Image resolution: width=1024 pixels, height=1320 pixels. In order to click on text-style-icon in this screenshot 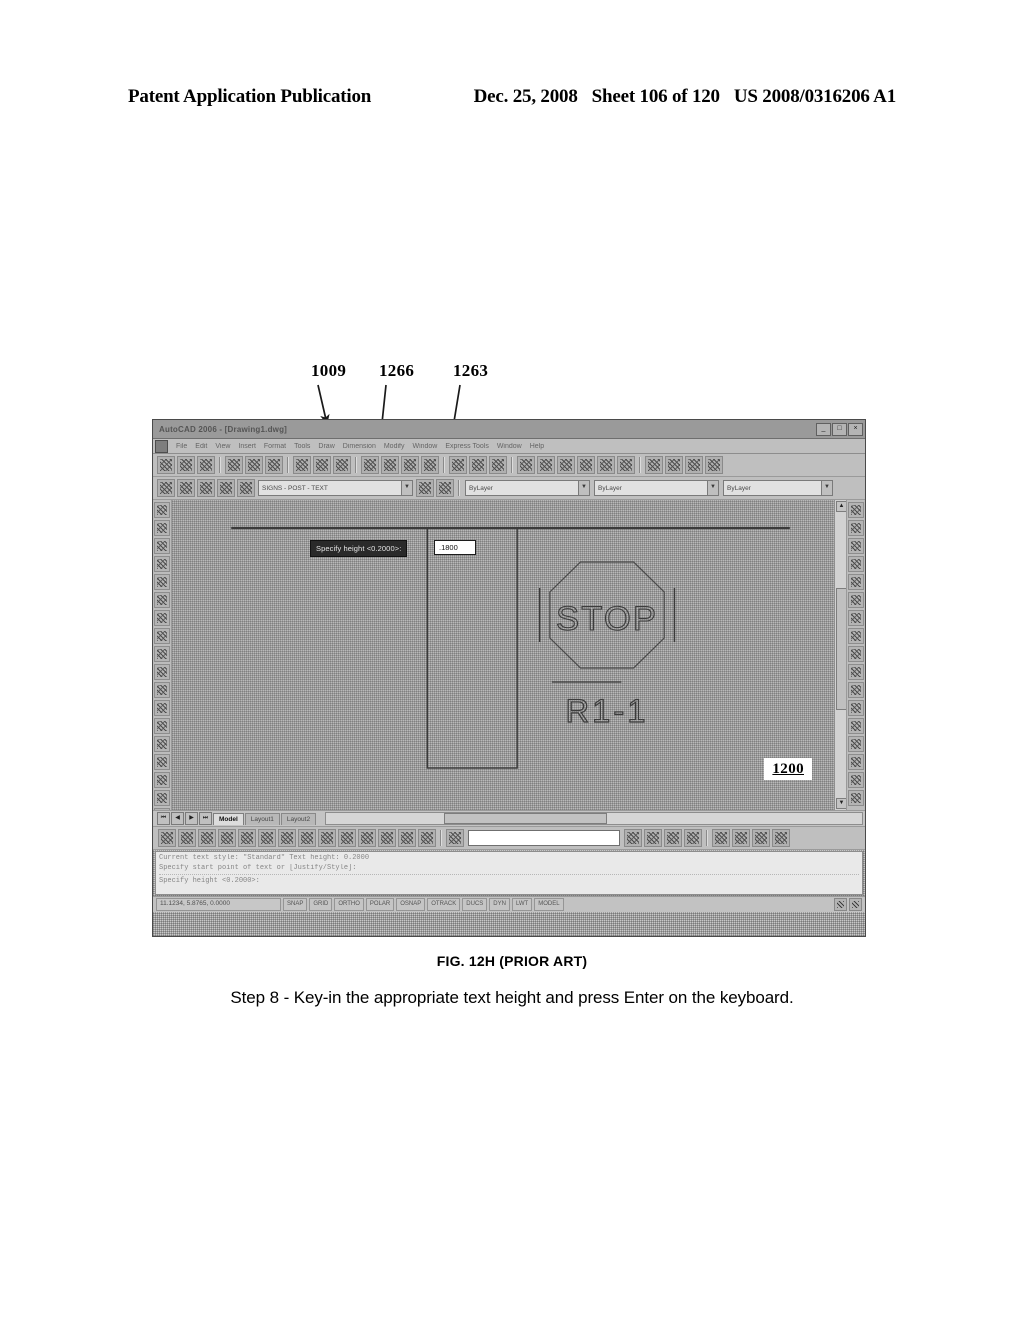, I will do `click(633, 838)`.